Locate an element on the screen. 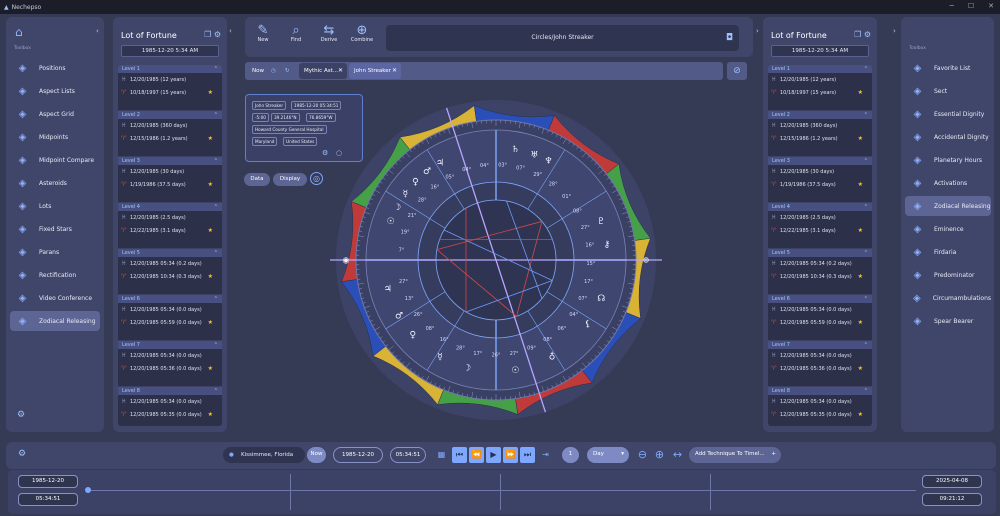  close-icon: ✕ is located at coordinates (991, 6).